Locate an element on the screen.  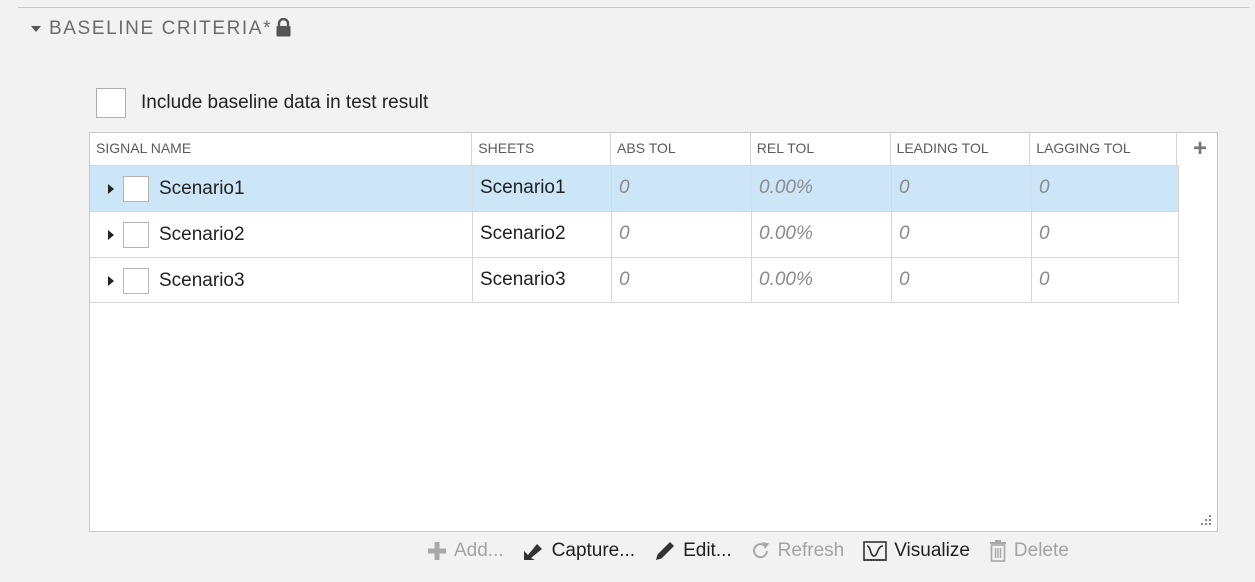
plus-icon: + is located at coordinates (1199, 148).